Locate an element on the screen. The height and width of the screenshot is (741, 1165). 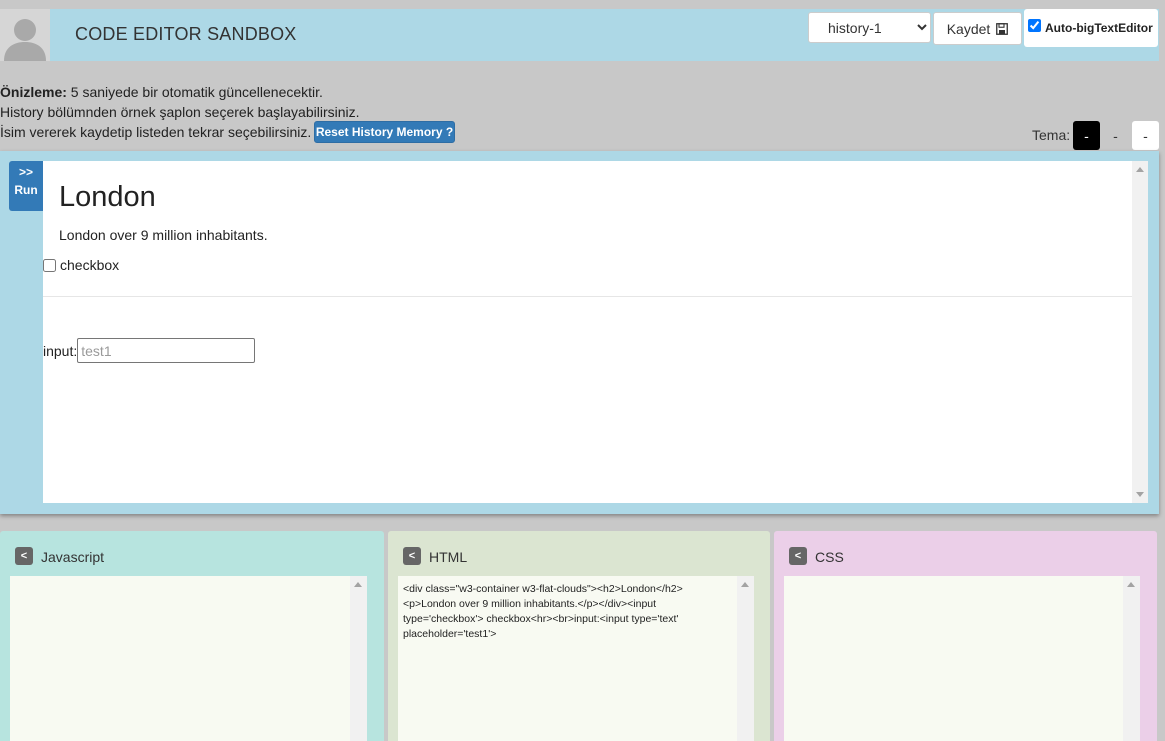
preview-checkbox-row: checkbox is located at coordinates (81, 265).